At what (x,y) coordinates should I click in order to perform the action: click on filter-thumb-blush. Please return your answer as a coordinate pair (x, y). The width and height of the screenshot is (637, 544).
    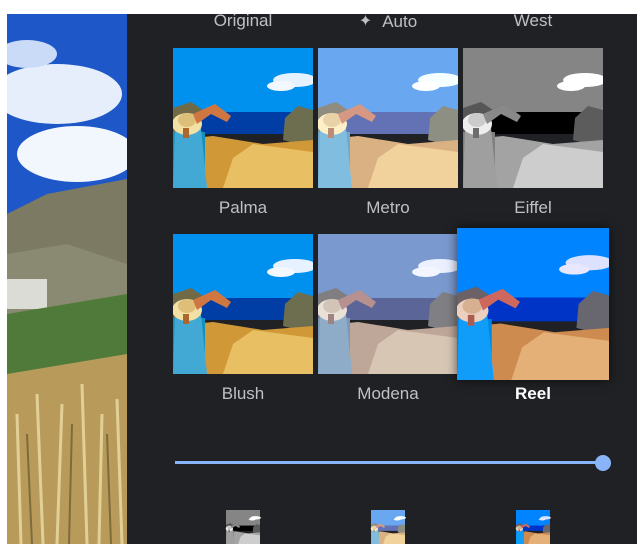
    Looking at the image, I should click on (243, 304).